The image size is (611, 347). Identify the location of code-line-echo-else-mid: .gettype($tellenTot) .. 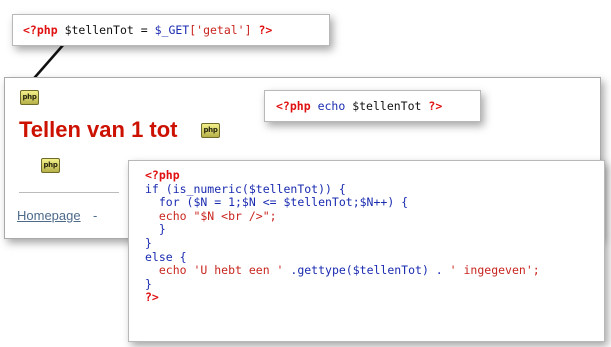
(366, 270).